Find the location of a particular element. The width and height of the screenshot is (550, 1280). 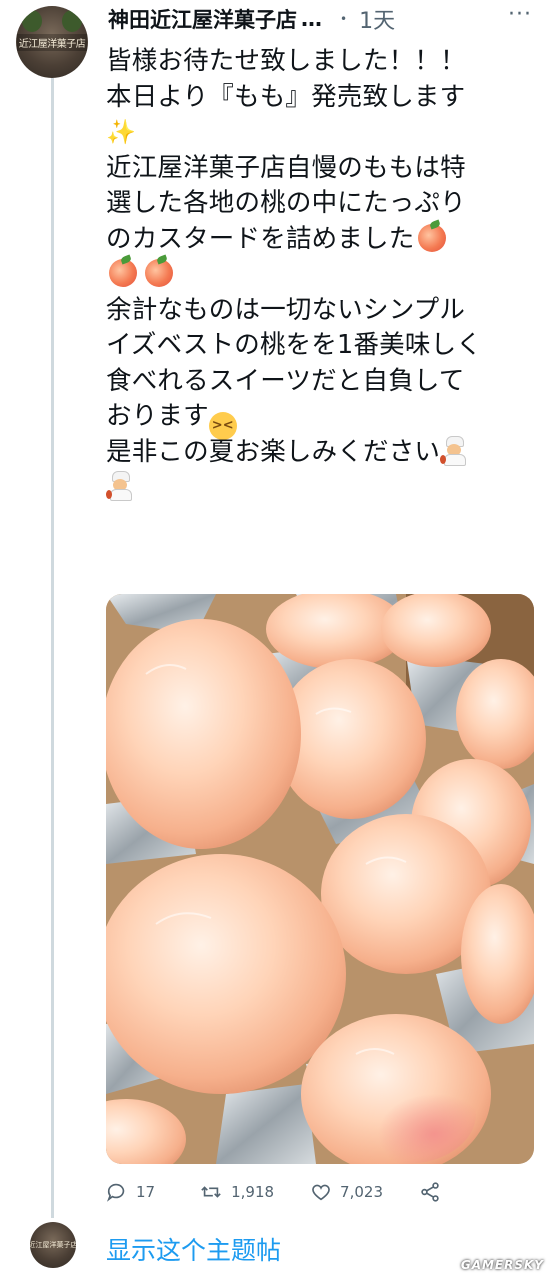

thread-avatar-sign-text: 近江屋洋菓子店 is located at coordinates (53, 1245).